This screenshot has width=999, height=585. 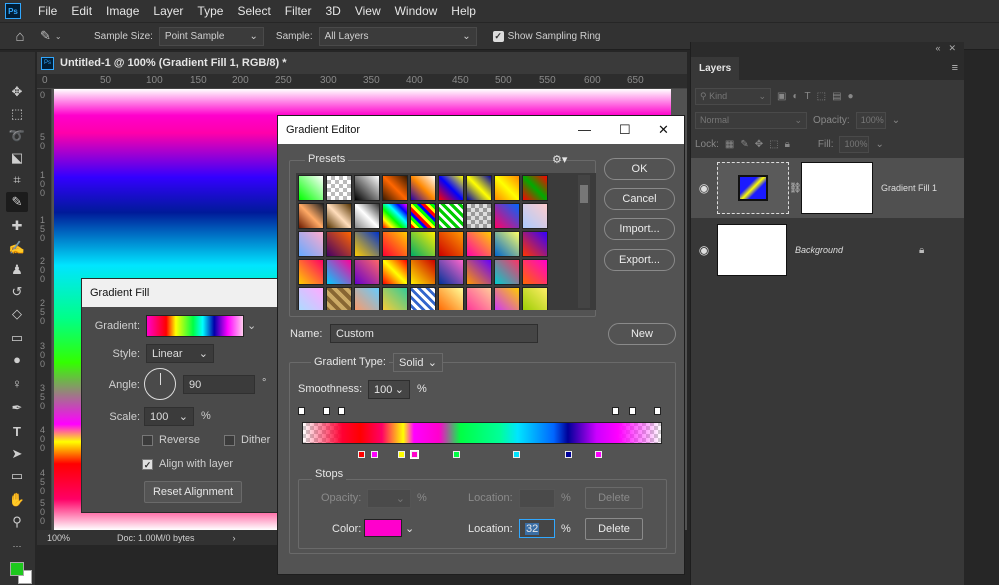 What do you see at coordinates (397, 36) in the screenshot?
I see `sample-select: All Layers ⌄` at bounding box center [397, 36].